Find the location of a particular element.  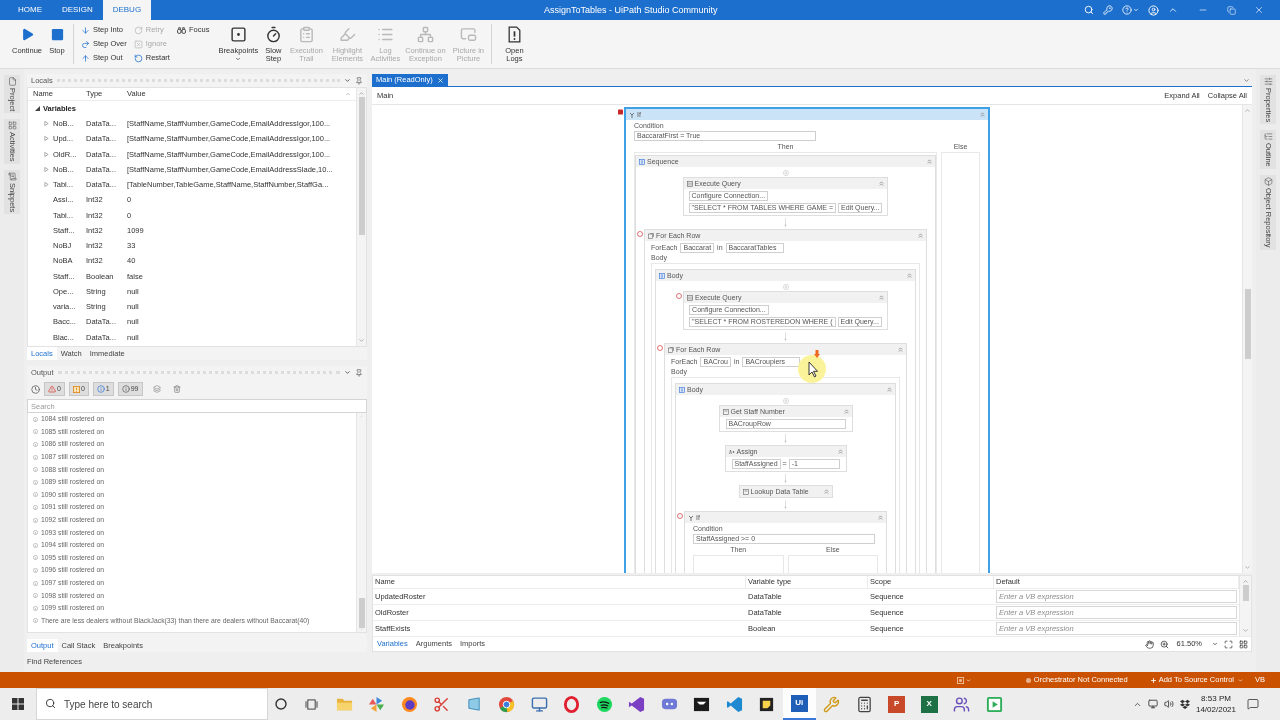

play-icon is located at coordinates (994, 704).